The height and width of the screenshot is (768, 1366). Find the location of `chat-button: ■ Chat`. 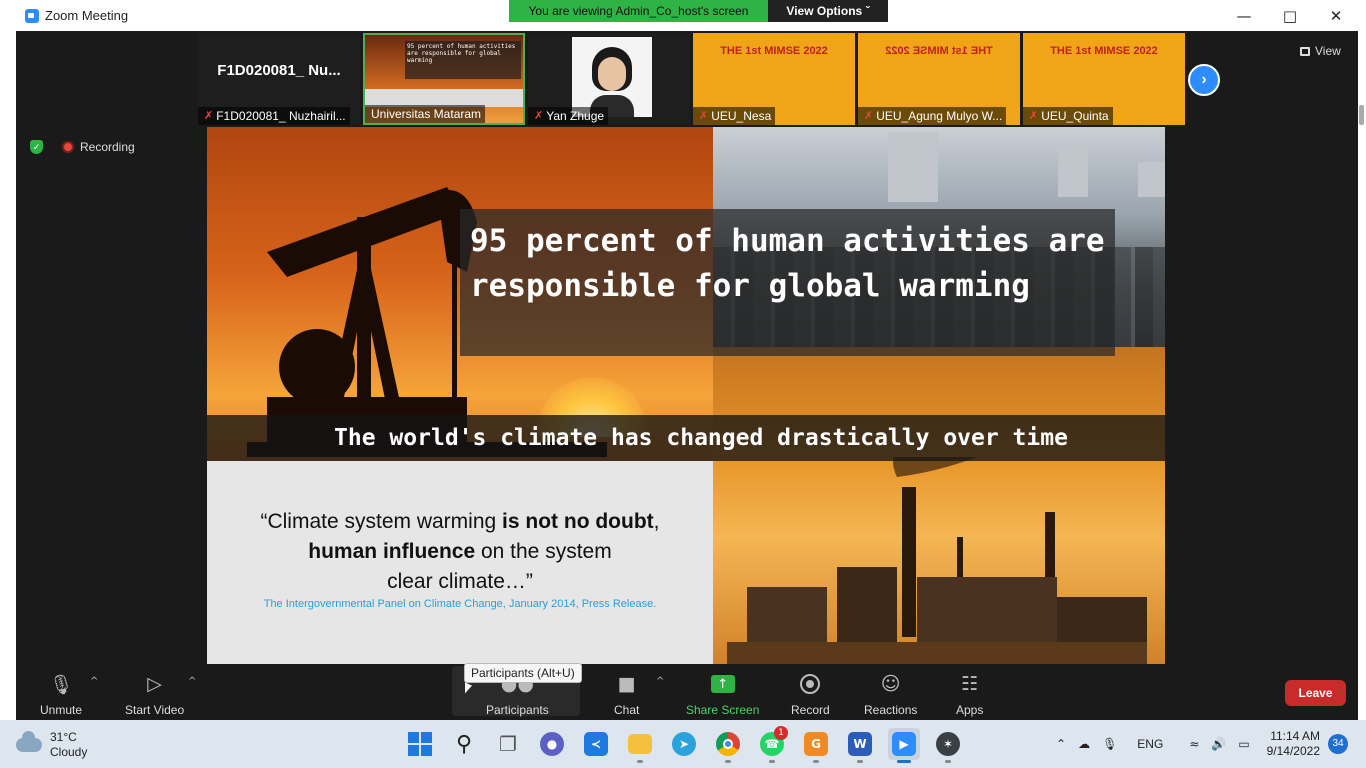

chat-button: ■ Chat is located at coordinates (626, 694).